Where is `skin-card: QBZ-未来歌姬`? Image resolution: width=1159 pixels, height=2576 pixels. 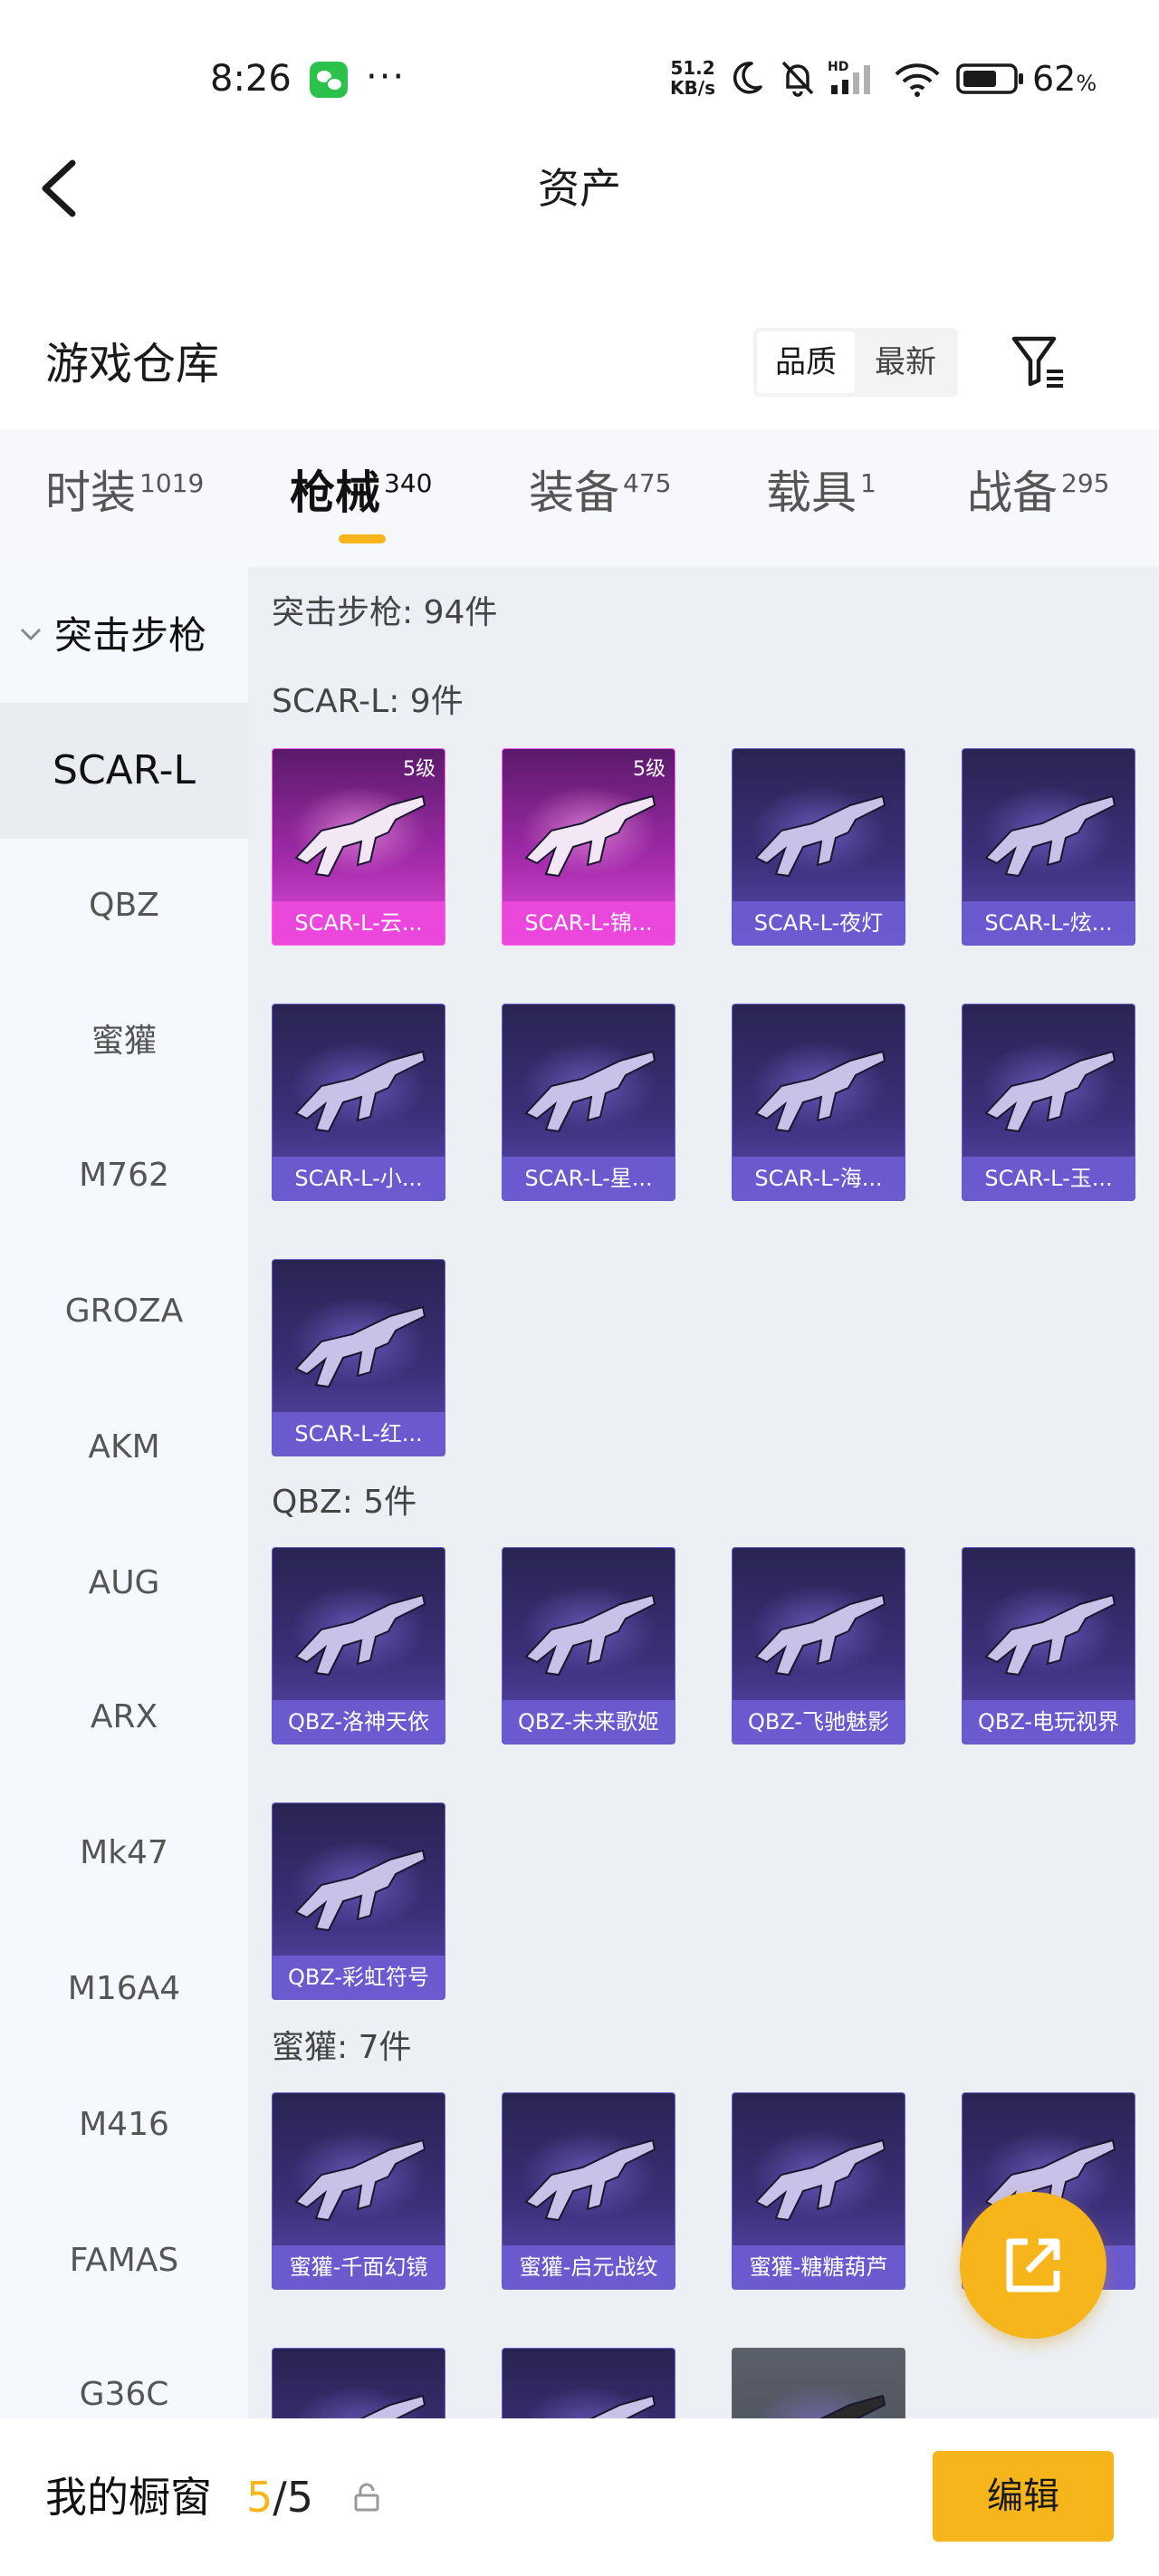
skin-card: QBZ-未来歌姬 is located at coordinates (589, 1646).